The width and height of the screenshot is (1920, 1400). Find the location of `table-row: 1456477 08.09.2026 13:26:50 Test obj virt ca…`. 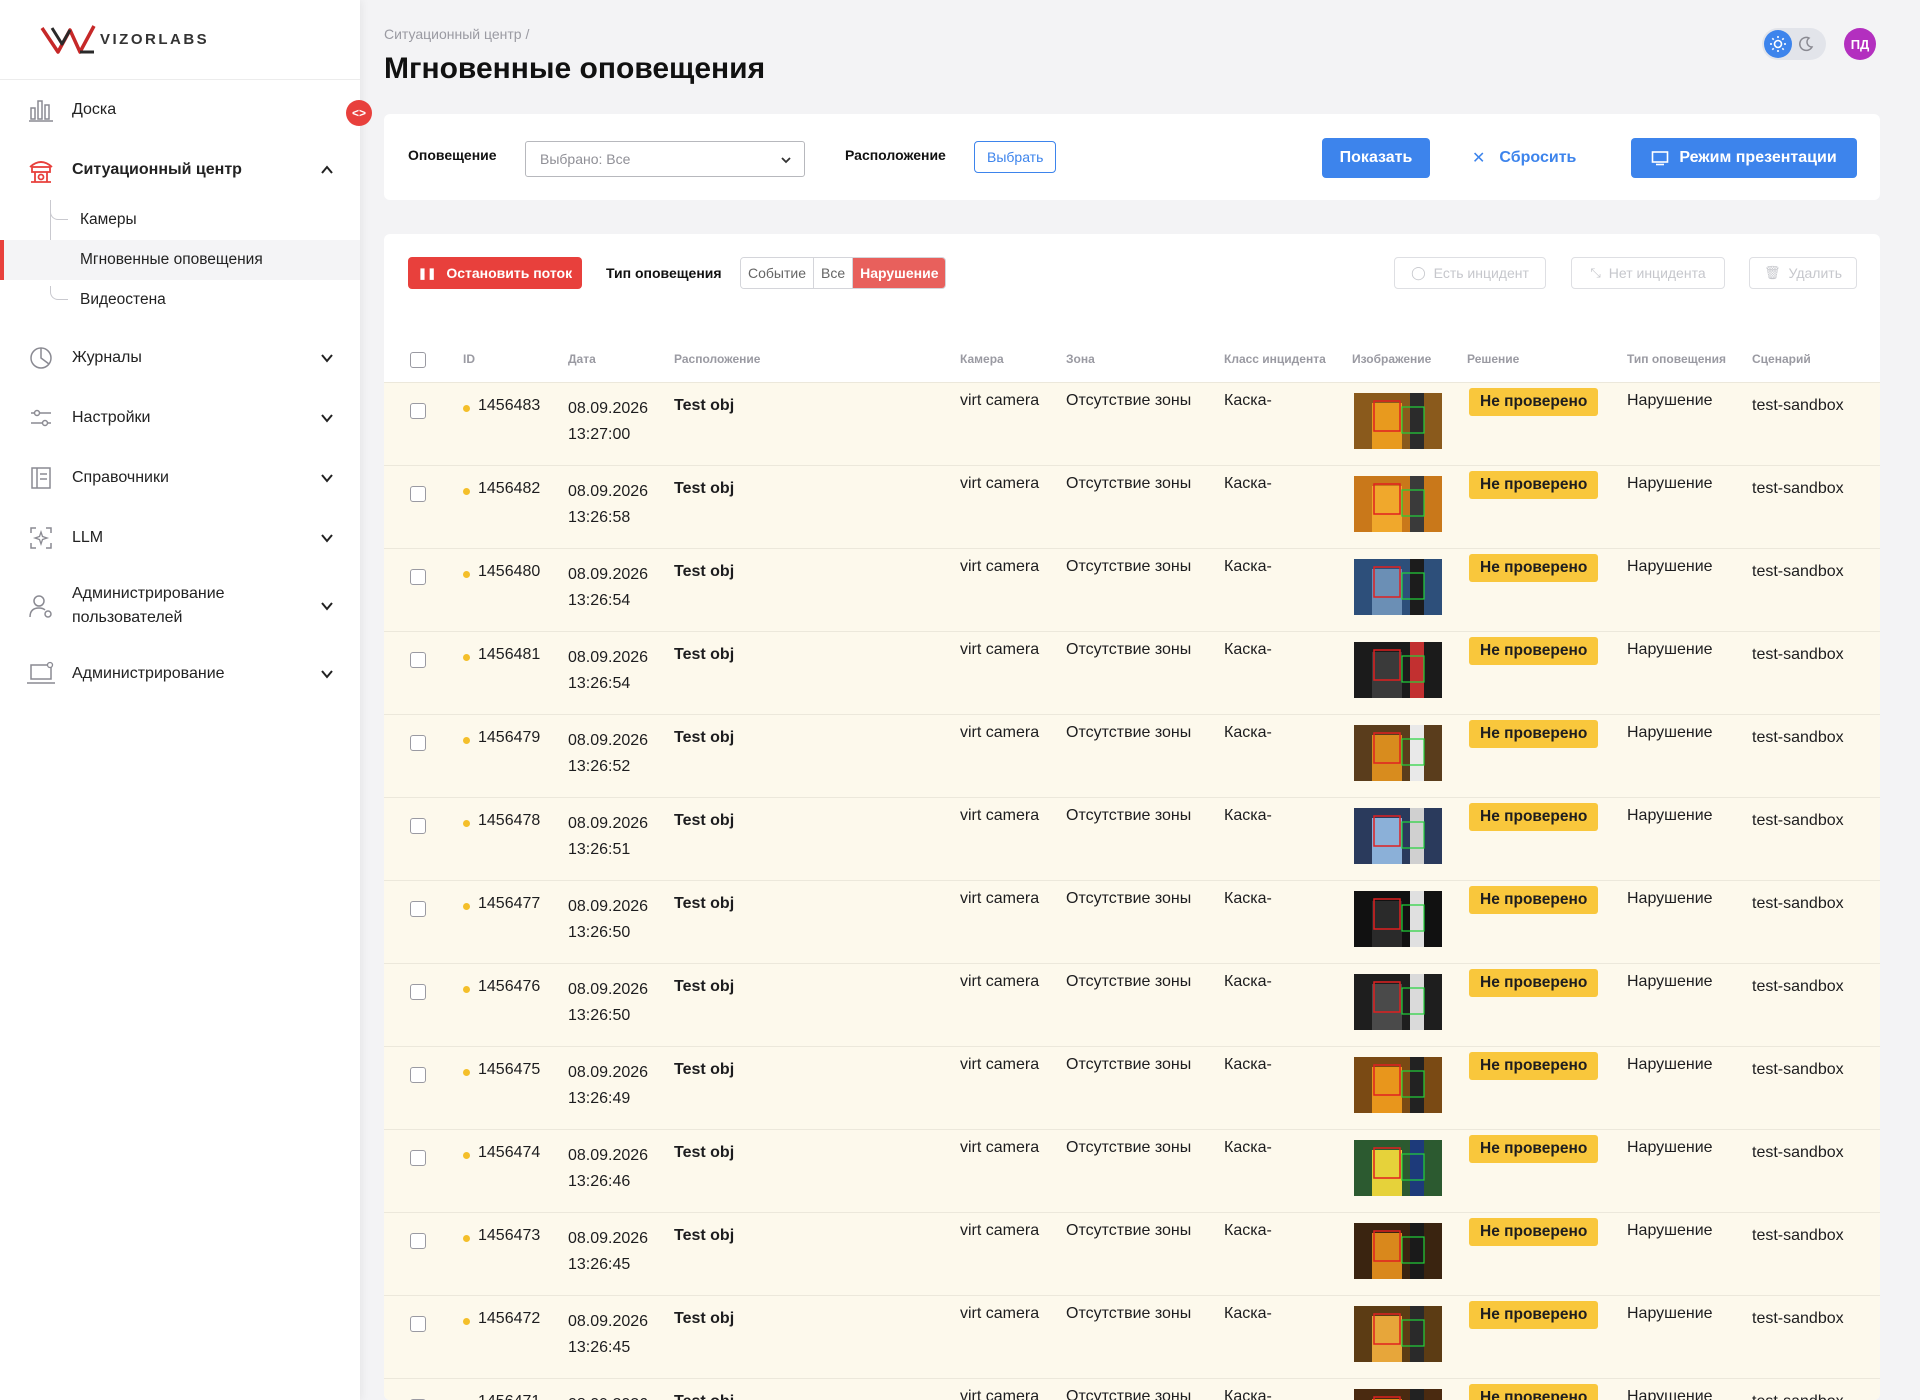

table-row: 1456477 08.09.2026 13:26:50 Test obj virt ca… is located at coordinates (1132, 921).